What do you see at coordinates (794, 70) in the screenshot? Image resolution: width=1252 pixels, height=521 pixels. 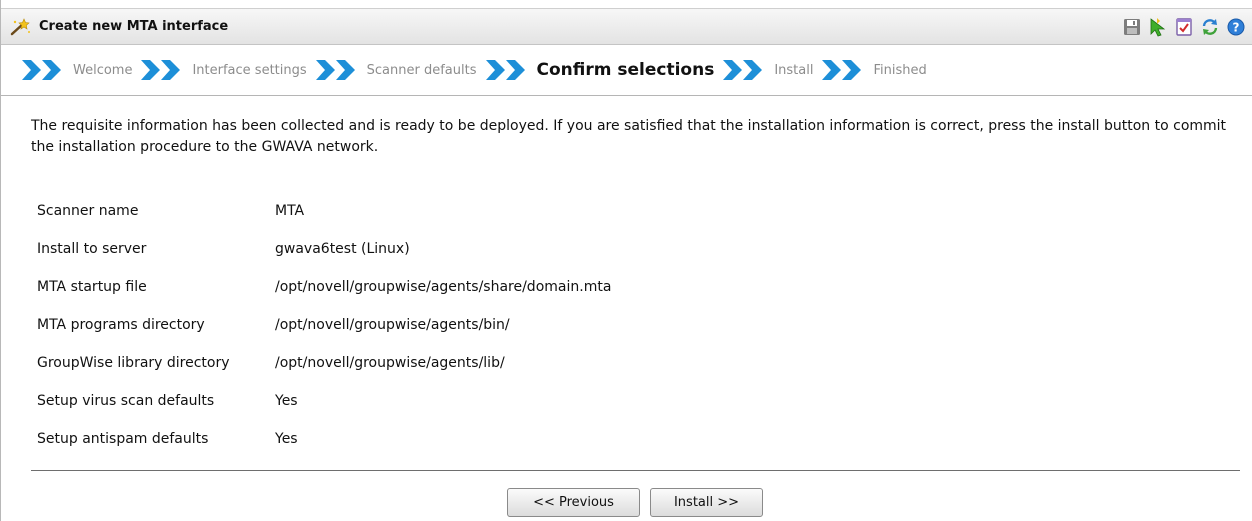 I see `wizard-step-label: Install` at bounding box center [794, 70].